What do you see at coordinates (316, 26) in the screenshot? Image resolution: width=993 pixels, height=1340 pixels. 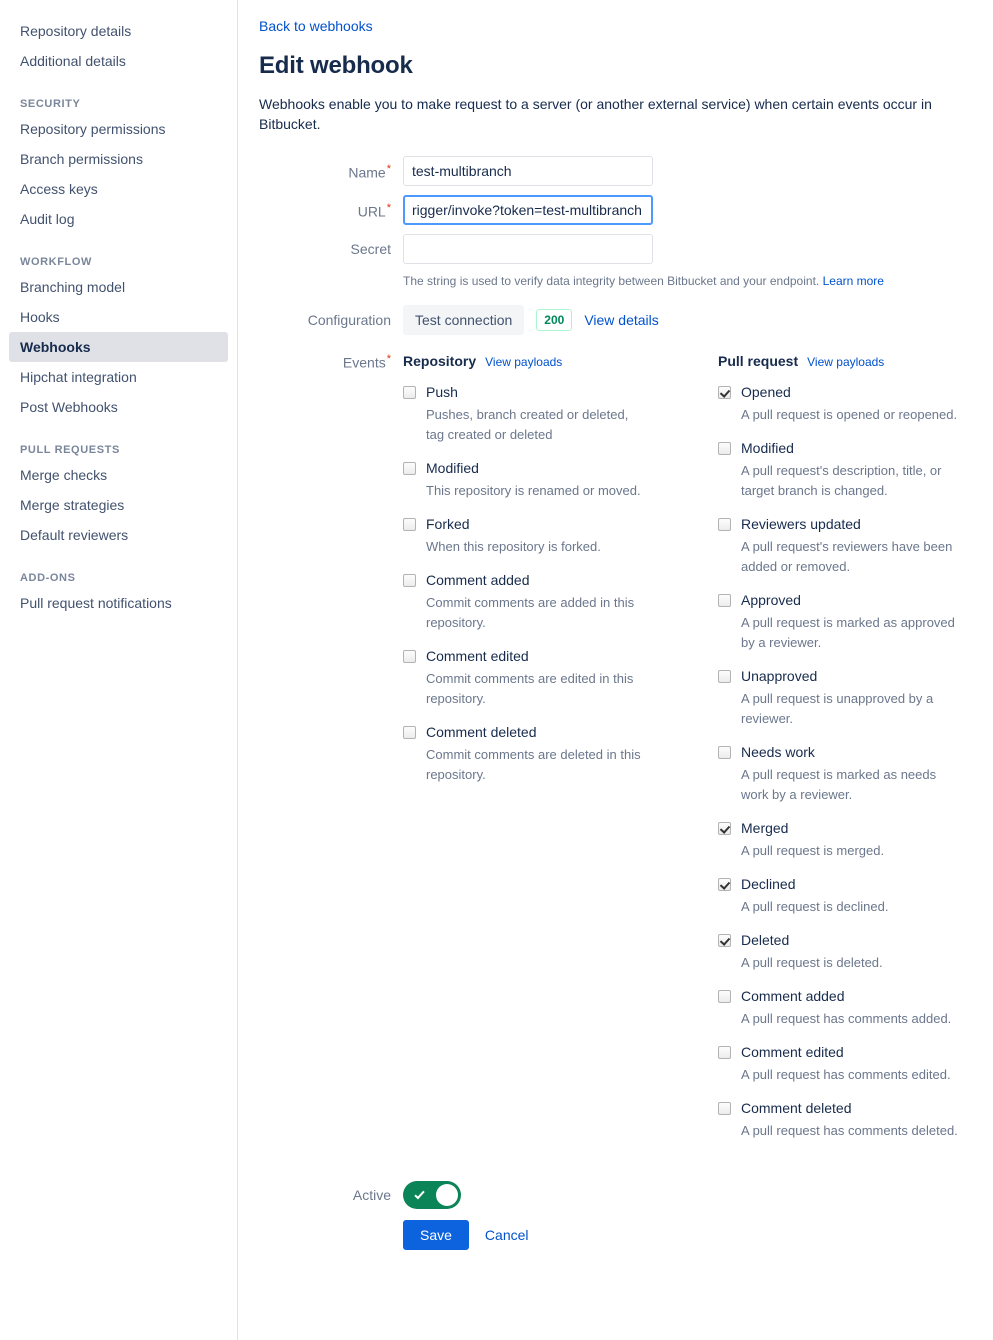 I see `back-to-webhooks-link: Back to webhooks` at bounding box center [316, 26].